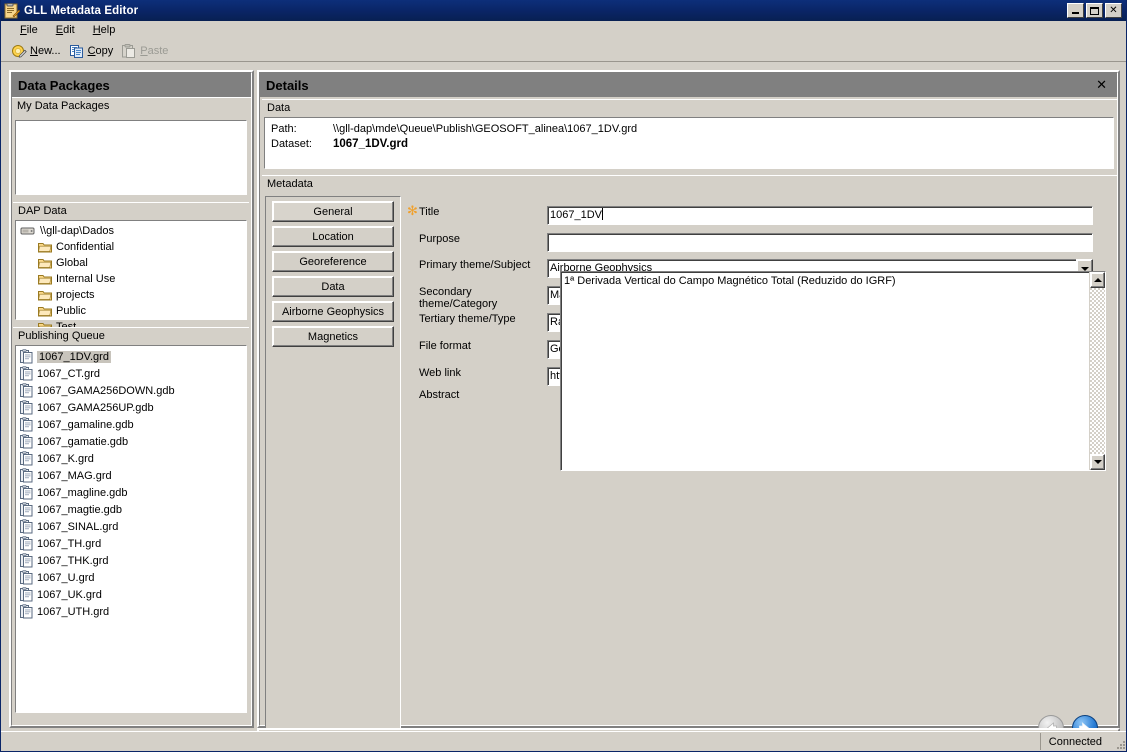 The height and width of the screenshot is (752, 1127). I want to click on title-bar: GLL Metadata Editor ✕, so click(563, 10).